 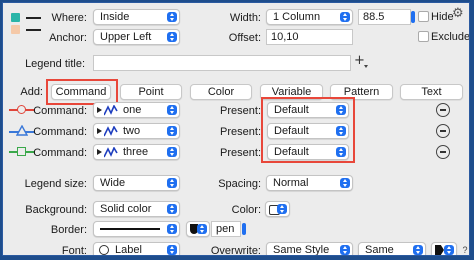 I want to click on overwrite-value-1: Same Style, so click(x=301, y=250).